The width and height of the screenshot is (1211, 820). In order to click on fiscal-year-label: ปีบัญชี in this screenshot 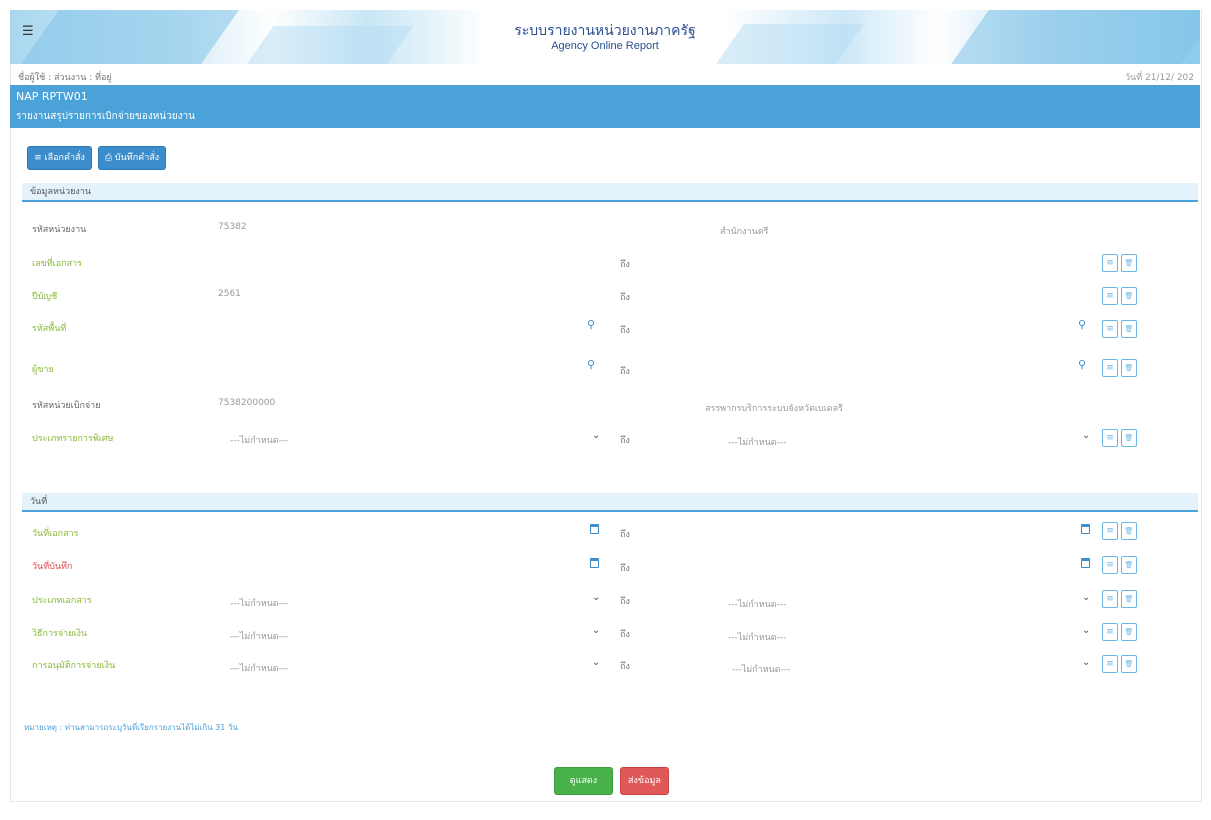, I will do `click(45, 297)`.